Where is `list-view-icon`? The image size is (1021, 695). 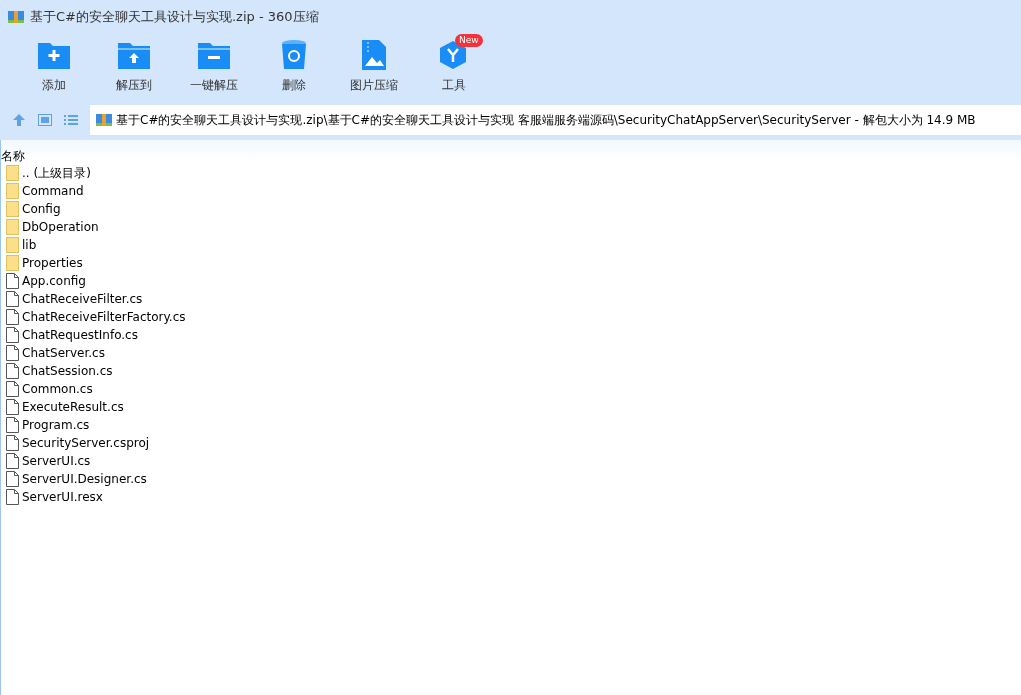
list-view-icon is located at coordinates (71, 120).